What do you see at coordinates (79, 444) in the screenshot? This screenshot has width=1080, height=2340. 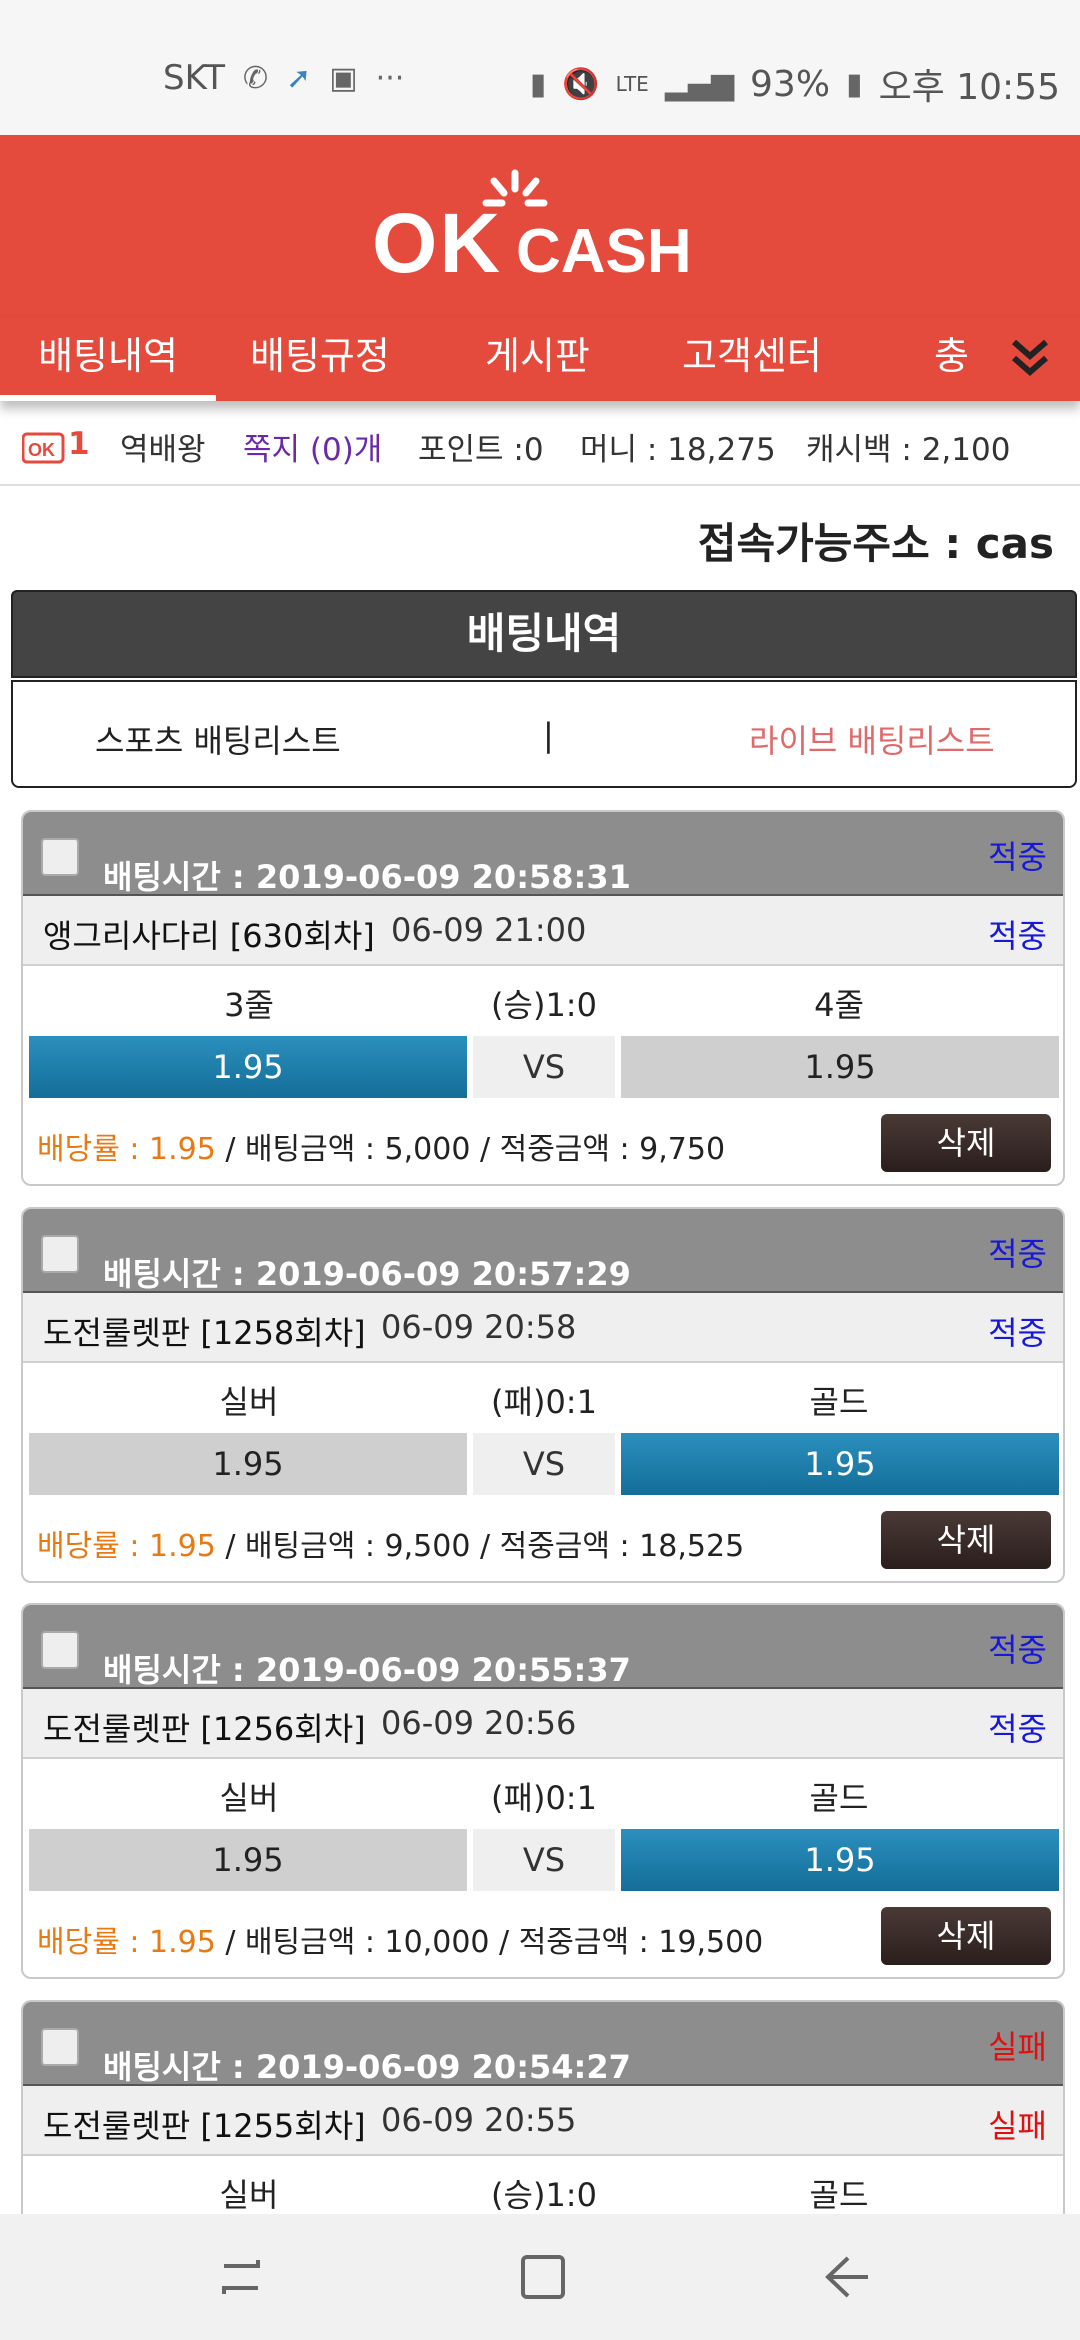 I see `level-number: 1` at bounding box center [79, 444].